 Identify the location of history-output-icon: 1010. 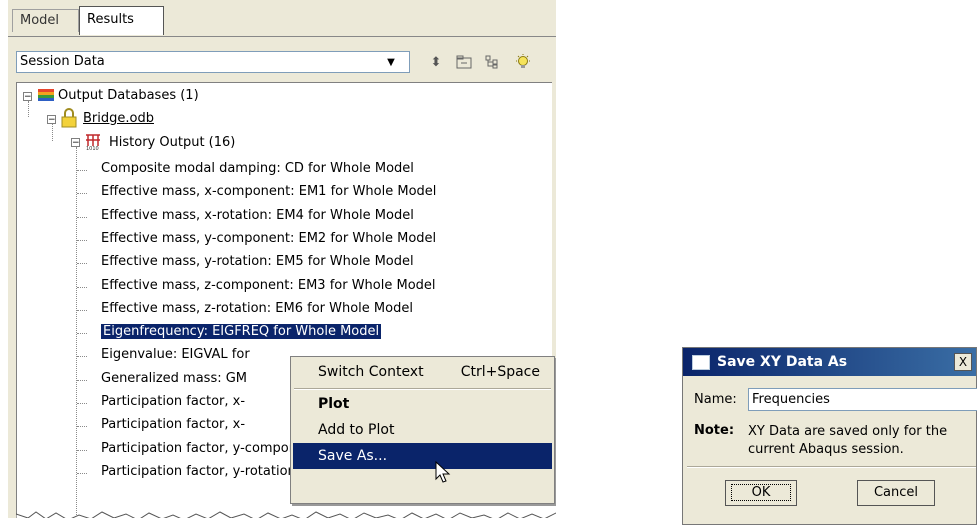
(93, 143).